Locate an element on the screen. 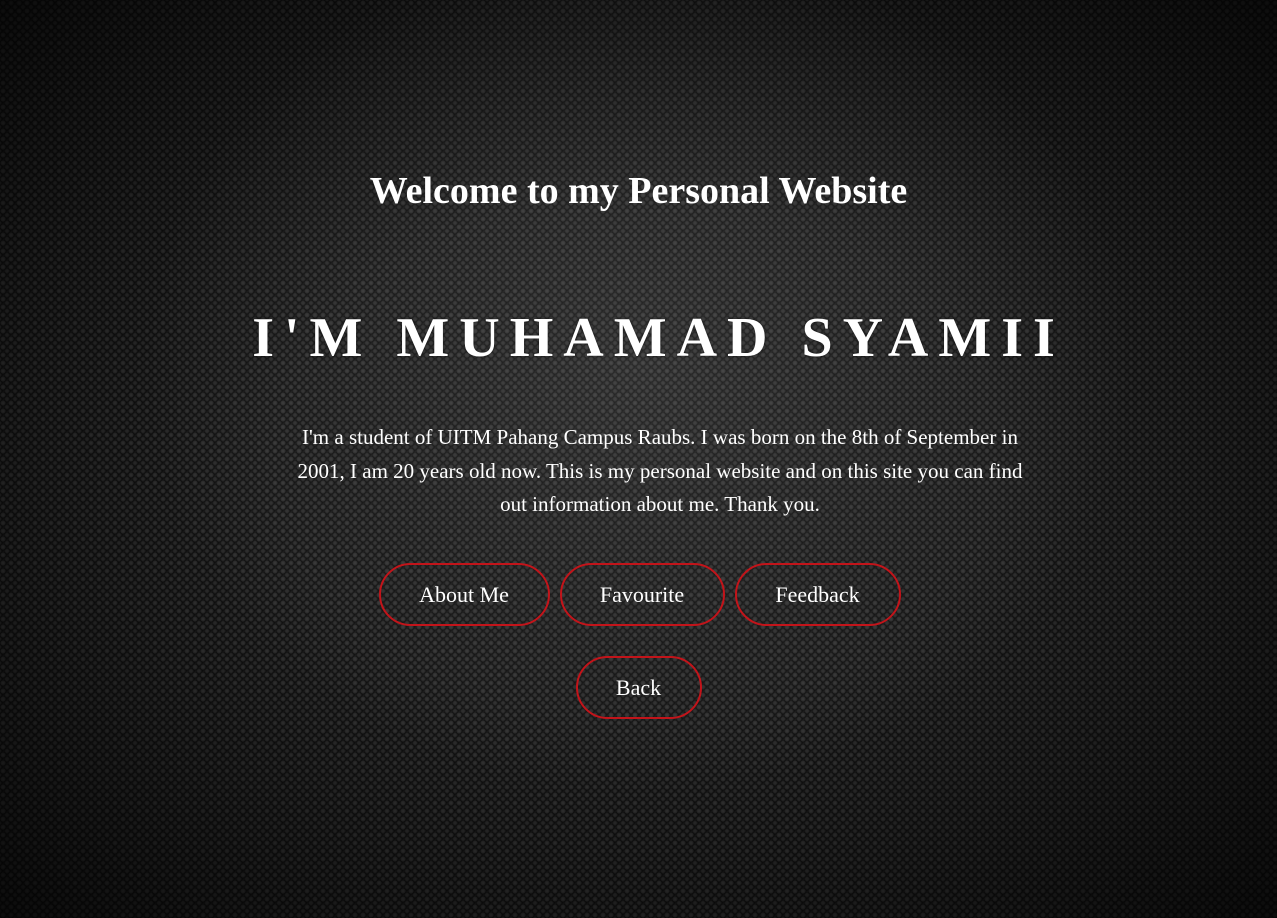 Image resolution: width=1277 pixels, height=918 pixels. name-title: I'M MUHAMAD SYAMII is located at coordinates (658, 338).